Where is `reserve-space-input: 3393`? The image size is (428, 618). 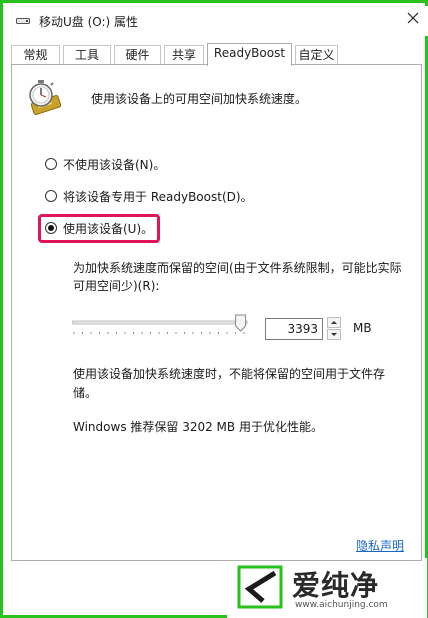 reserve-space-input: 3393 is located at coordinates (294, 329).